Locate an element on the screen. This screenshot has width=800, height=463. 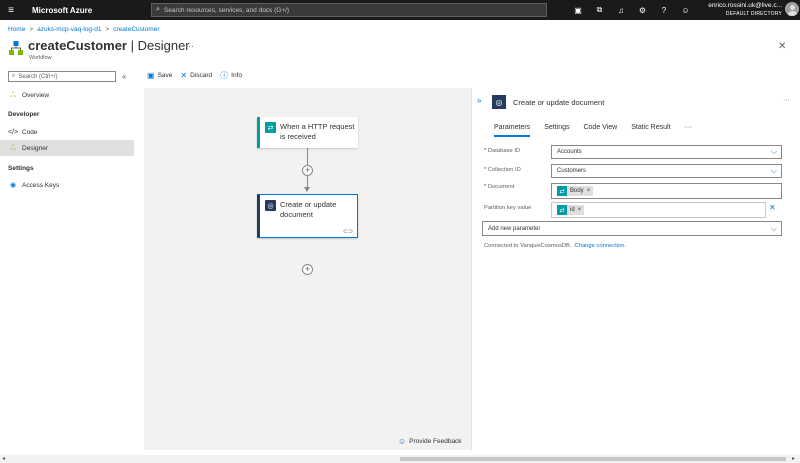
account-directory: DEFAULT DIRECTORY is located at coordinates (753, 14).